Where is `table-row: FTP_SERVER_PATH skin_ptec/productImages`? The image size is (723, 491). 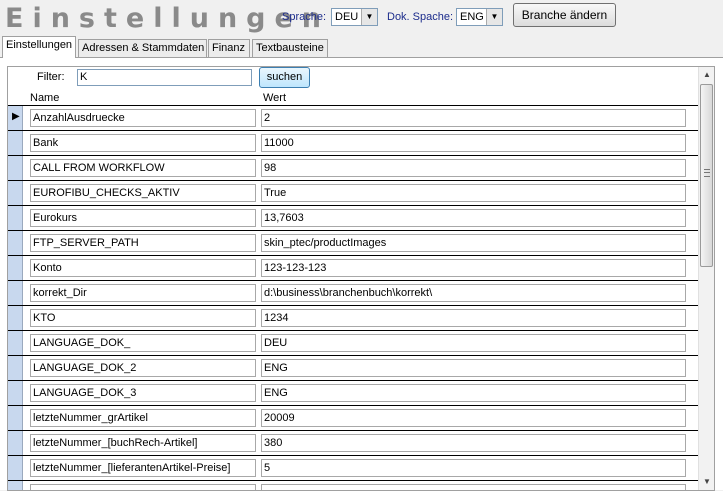 table-row: FTP_SERVER_PATH skin_ptec/productImages is located at coordinates (353, 242).